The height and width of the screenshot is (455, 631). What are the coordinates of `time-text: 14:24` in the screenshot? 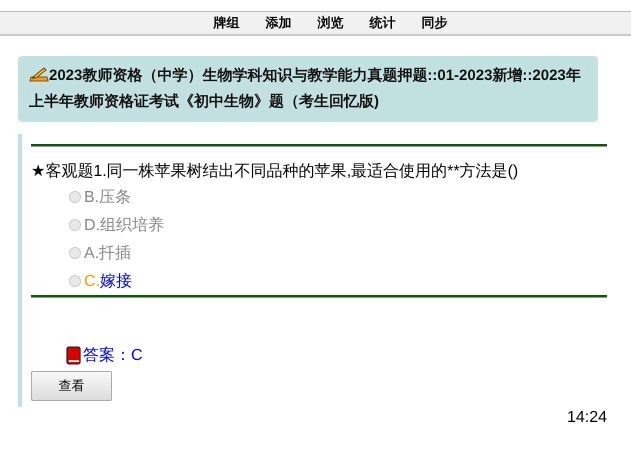 It's located at (586, 418).